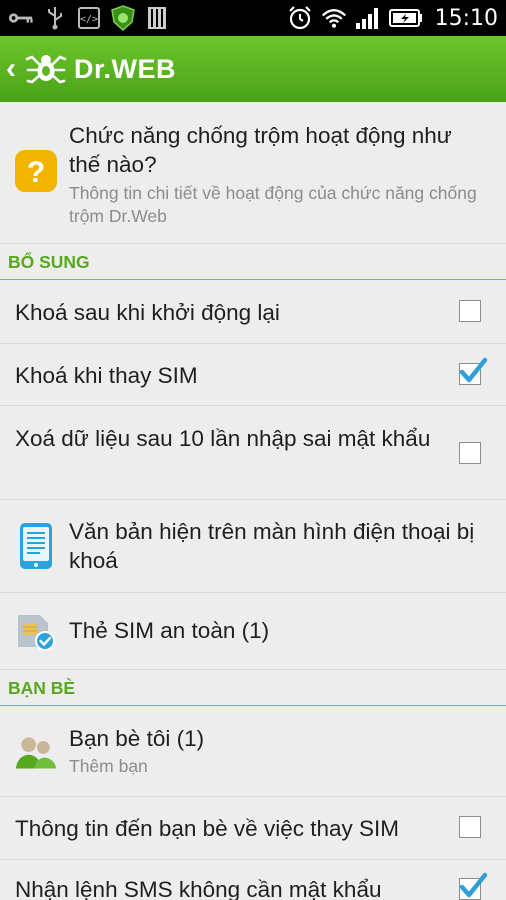  What do you see at coordinates (147, 312) in the screenshot?
I see `setting-label: Khoá sau khi khởi động lại` at bounding box center [147, 312].